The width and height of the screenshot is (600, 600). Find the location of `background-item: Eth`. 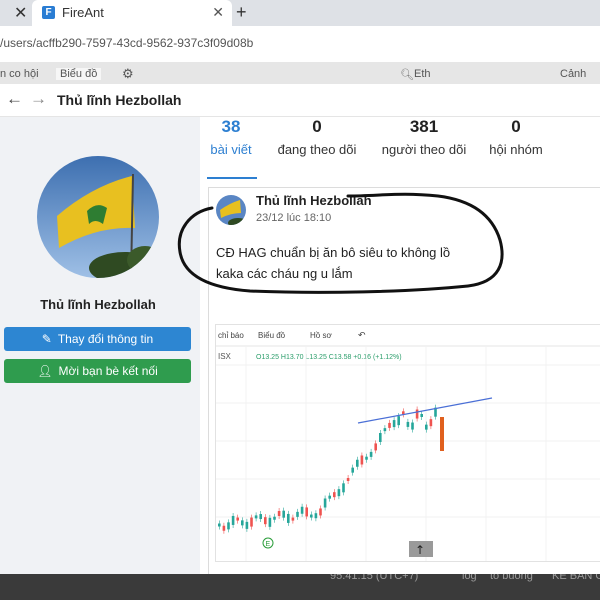

background-item: Eth is located at coordinates (422, 74).